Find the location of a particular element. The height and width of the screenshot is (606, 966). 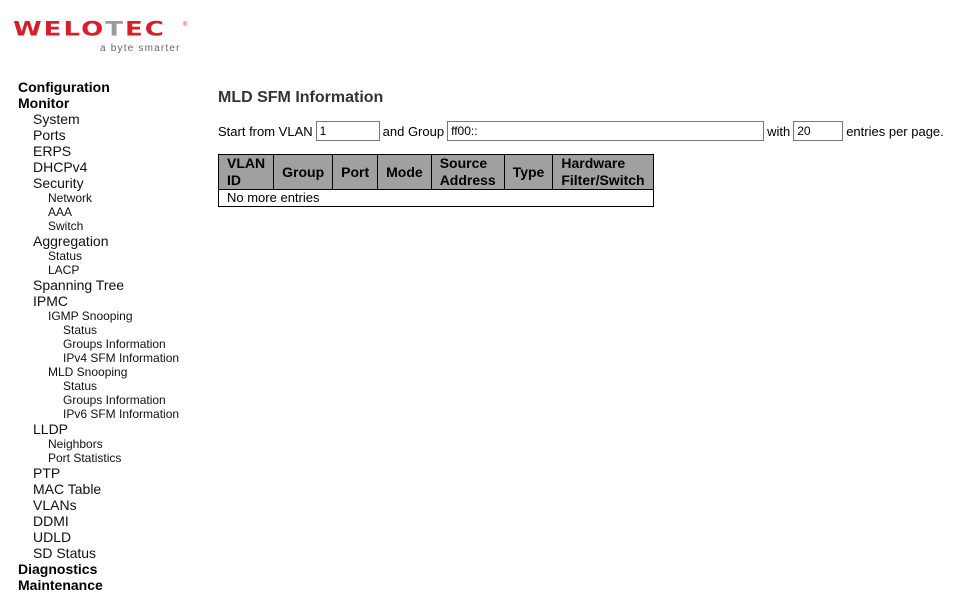

nav-item-udld: UDLD is located at coordinates (110, 537).